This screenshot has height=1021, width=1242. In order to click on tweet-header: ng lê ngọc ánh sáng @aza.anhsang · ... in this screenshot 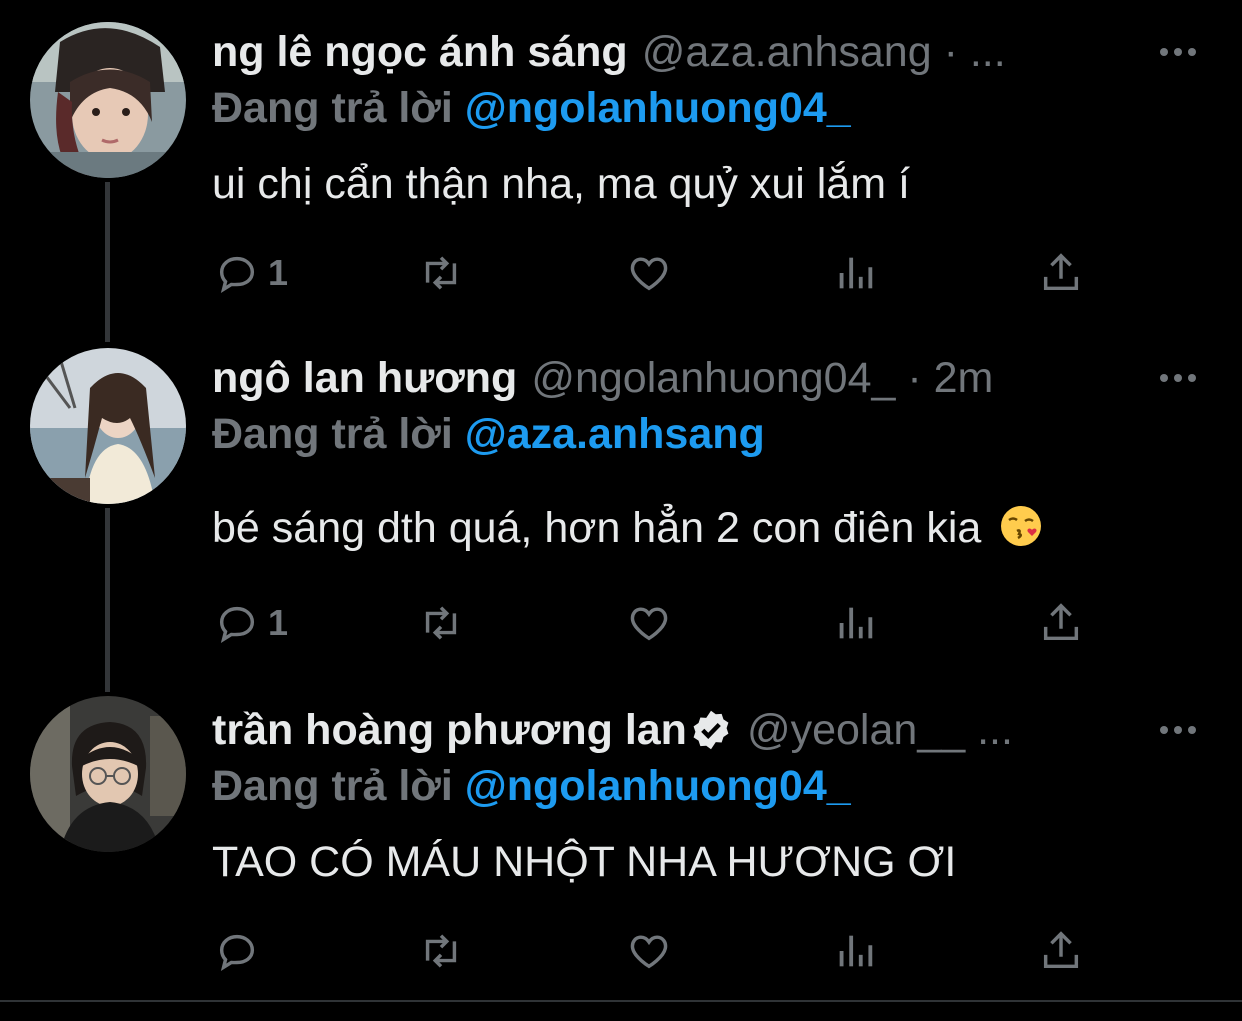, I will do `click(727, 52)`.